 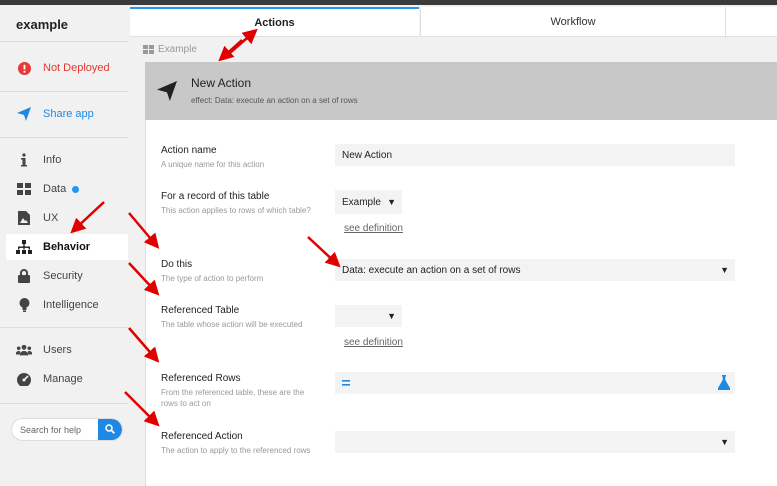 I want to click on help-search, so click(x=67, y=429).